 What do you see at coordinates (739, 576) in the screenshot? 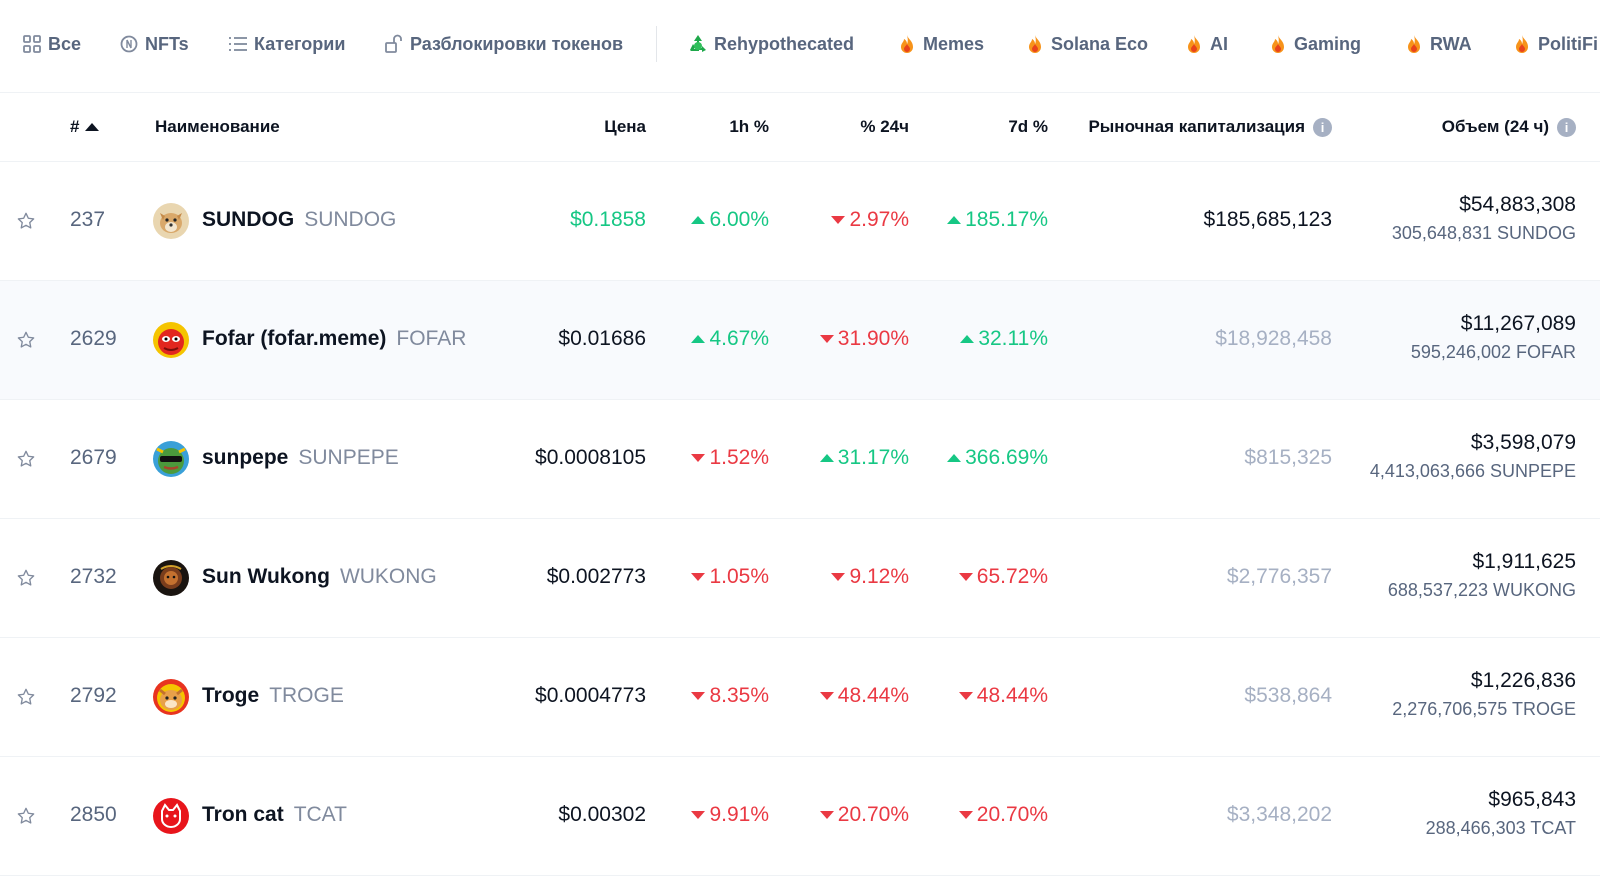
I see `change-1h-value: 1.05%` at bounding box center [739, 576].